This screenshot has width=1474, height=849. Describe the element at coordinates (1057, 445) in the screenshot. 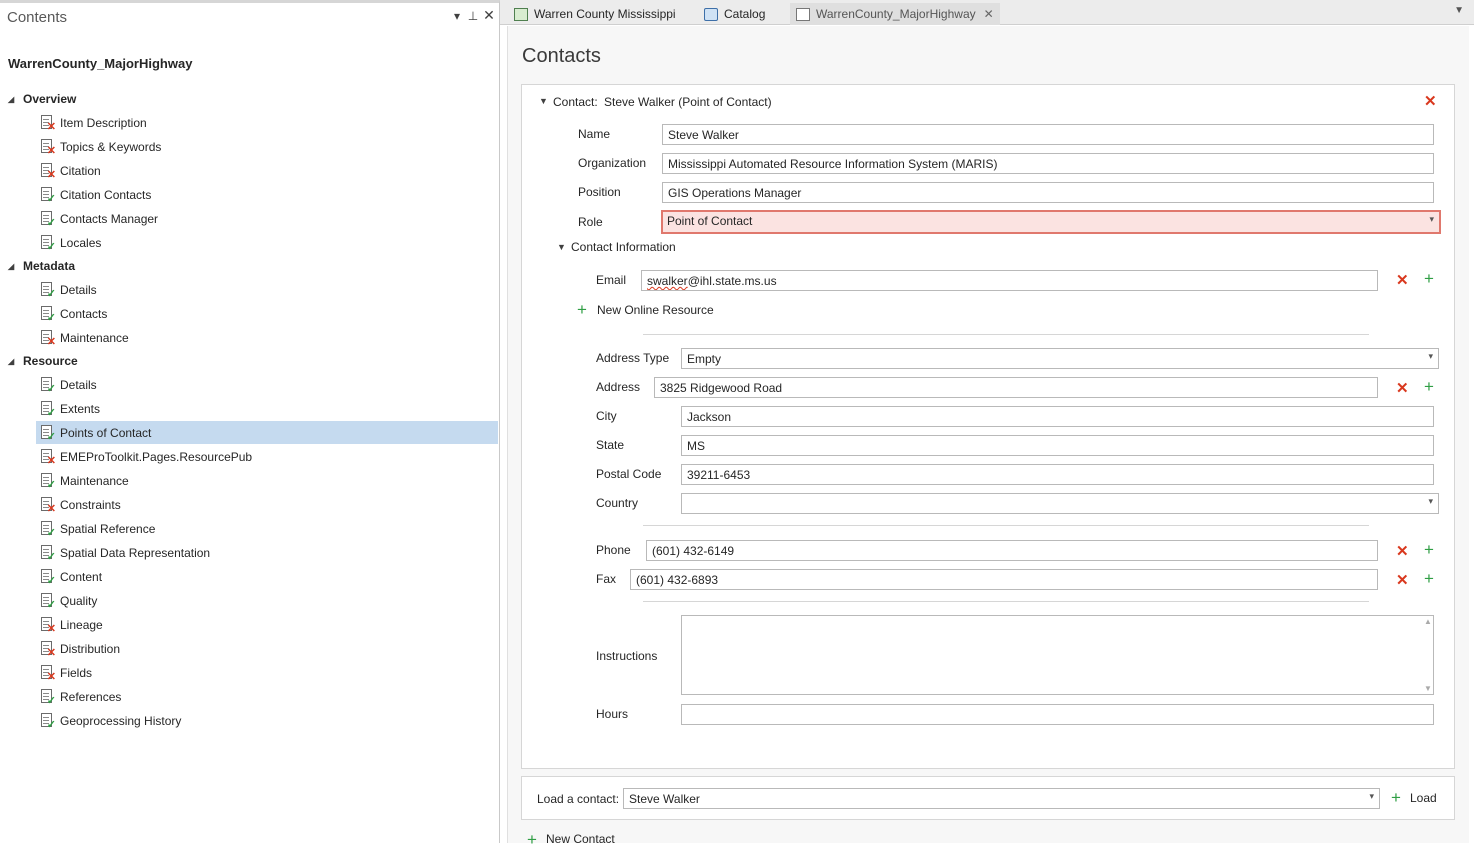

I see `state-field: MS` at that location.